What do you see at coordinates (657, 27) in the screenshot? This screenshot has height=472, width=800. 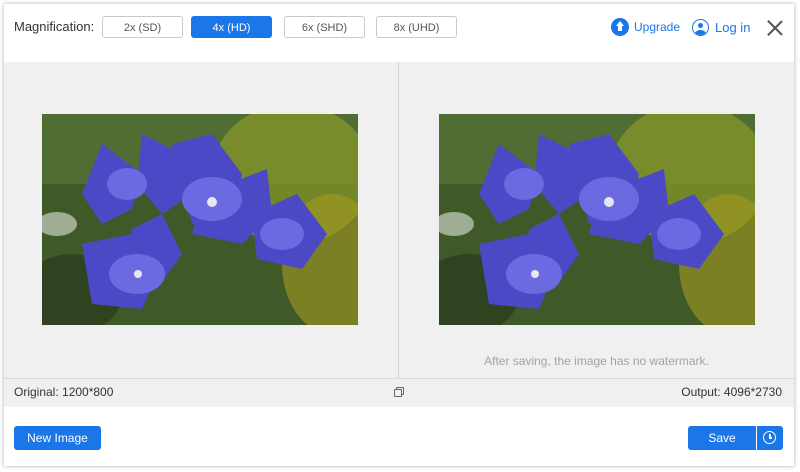 I see `upgrade-label: Upgrade` at bounding box center [657, 27].